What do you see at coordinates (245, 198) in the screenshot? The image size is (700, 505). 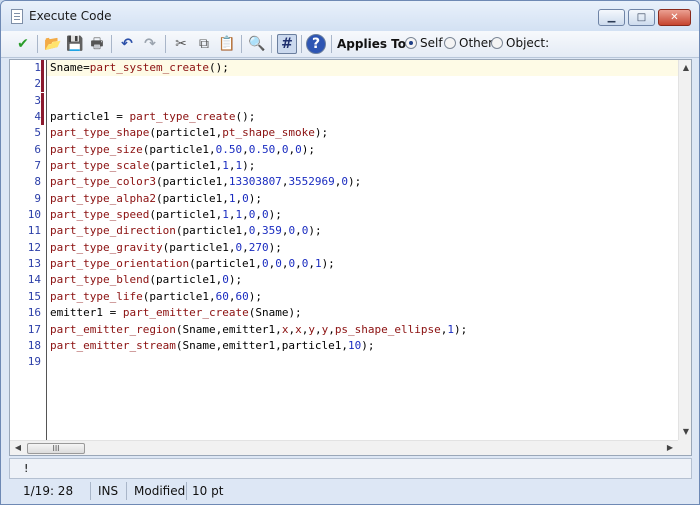 I see `number-token: 0` at bounding box center [245, 198].